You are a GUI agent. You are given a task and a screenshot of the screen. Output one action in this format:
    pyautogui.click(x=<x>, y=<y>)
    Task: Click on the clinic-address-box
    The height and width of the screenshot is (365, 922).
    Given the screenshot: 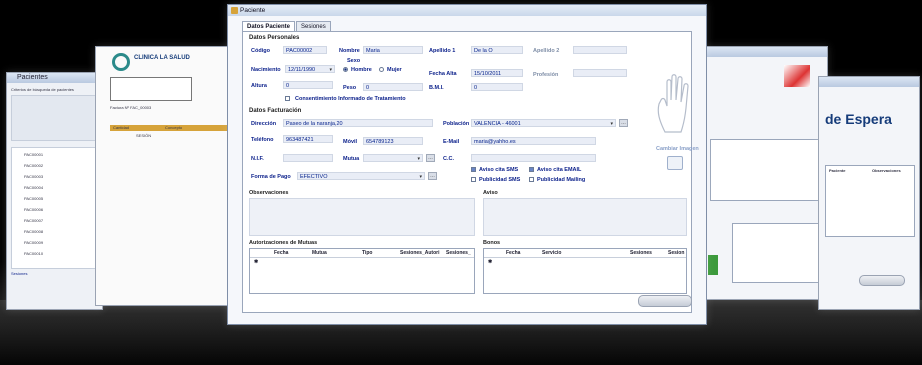 What is the action you would take?
    pyautogui.click(x=151, y=89)
    